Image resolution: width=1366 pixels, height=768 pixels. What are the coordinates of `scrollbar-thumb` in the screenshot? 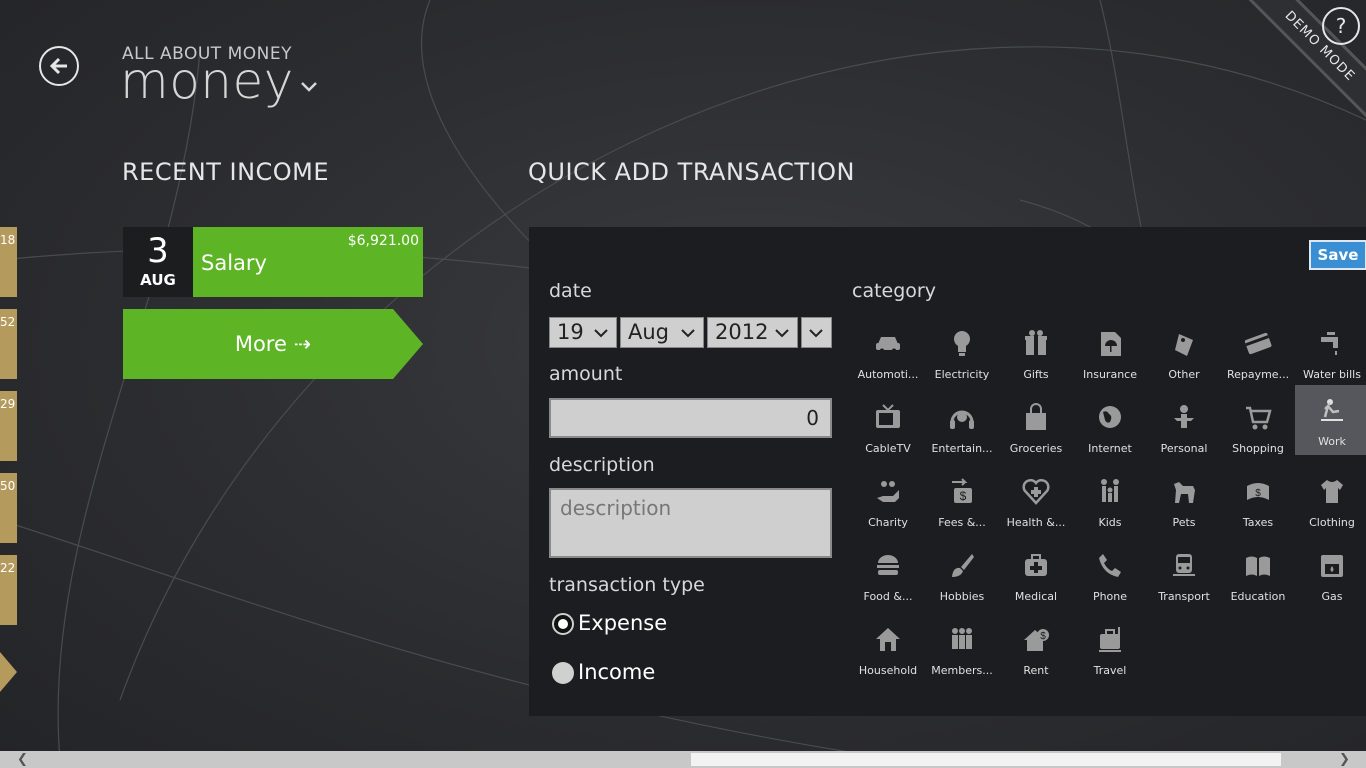 It's located at (986, 759).